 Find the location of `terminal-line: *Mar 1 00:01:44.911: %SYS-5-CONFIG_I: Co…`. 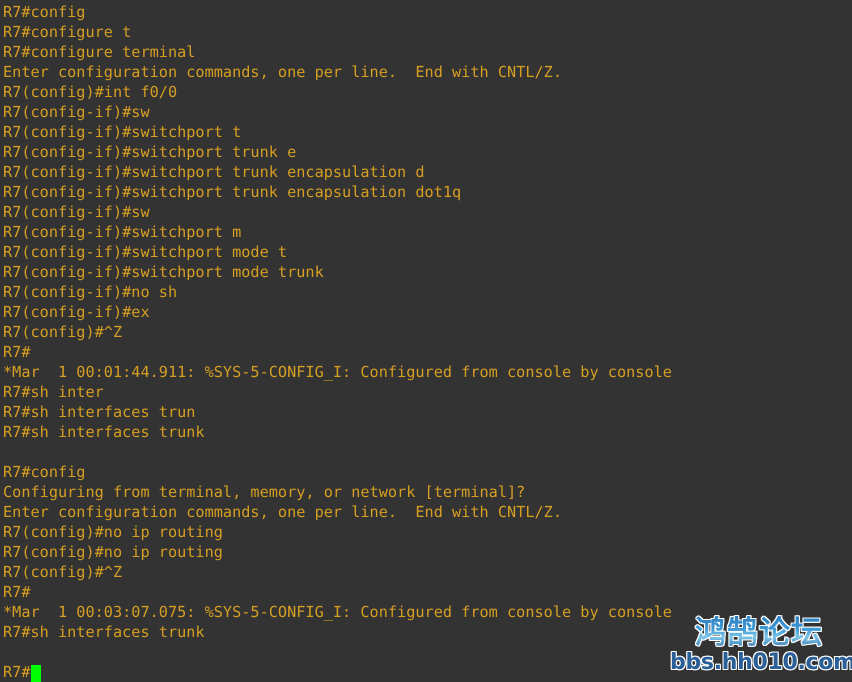

terminal-line: *Mar 1 00:01:44.911: %SYS-5-CONFIG_I: Co… is located at coordinates (337, 372).